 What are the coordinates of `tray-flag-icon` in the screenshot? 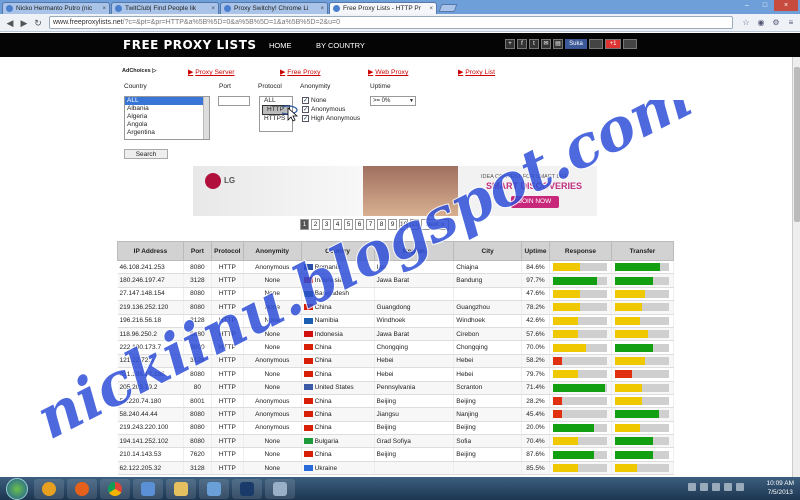 It's located at (728, 487).